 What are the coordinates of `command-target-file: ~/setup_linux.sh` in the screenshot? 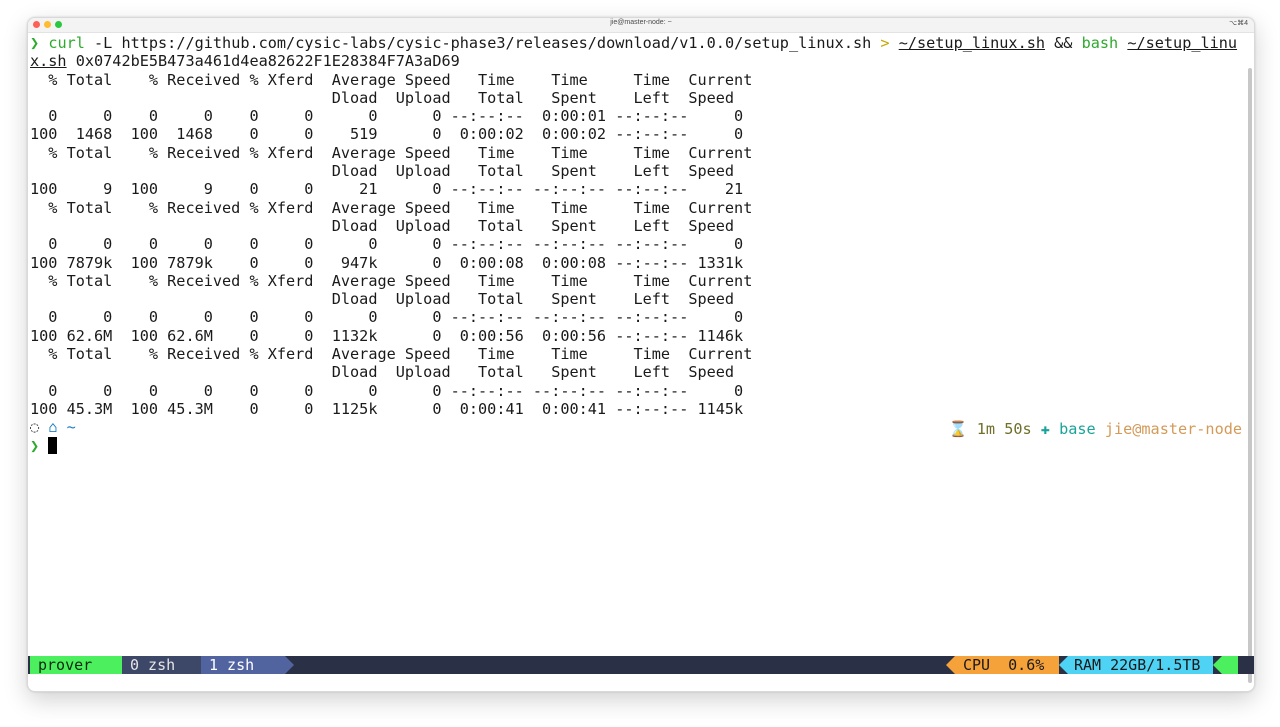 It's located at (972, 43).